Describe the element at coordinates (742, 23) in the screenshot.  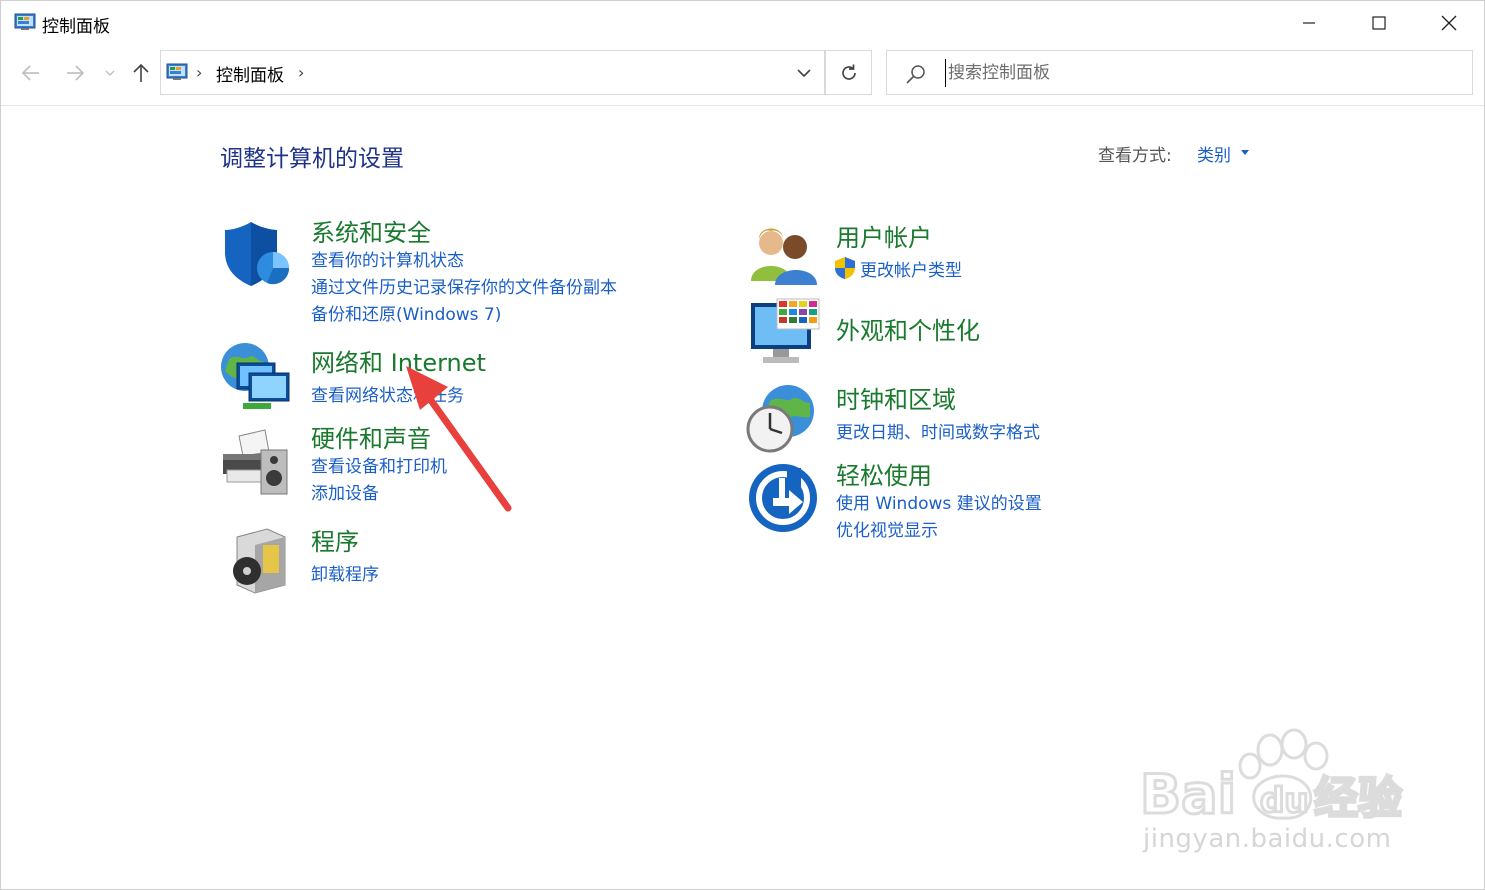
I see `title-bar: 控制面板` at that location.